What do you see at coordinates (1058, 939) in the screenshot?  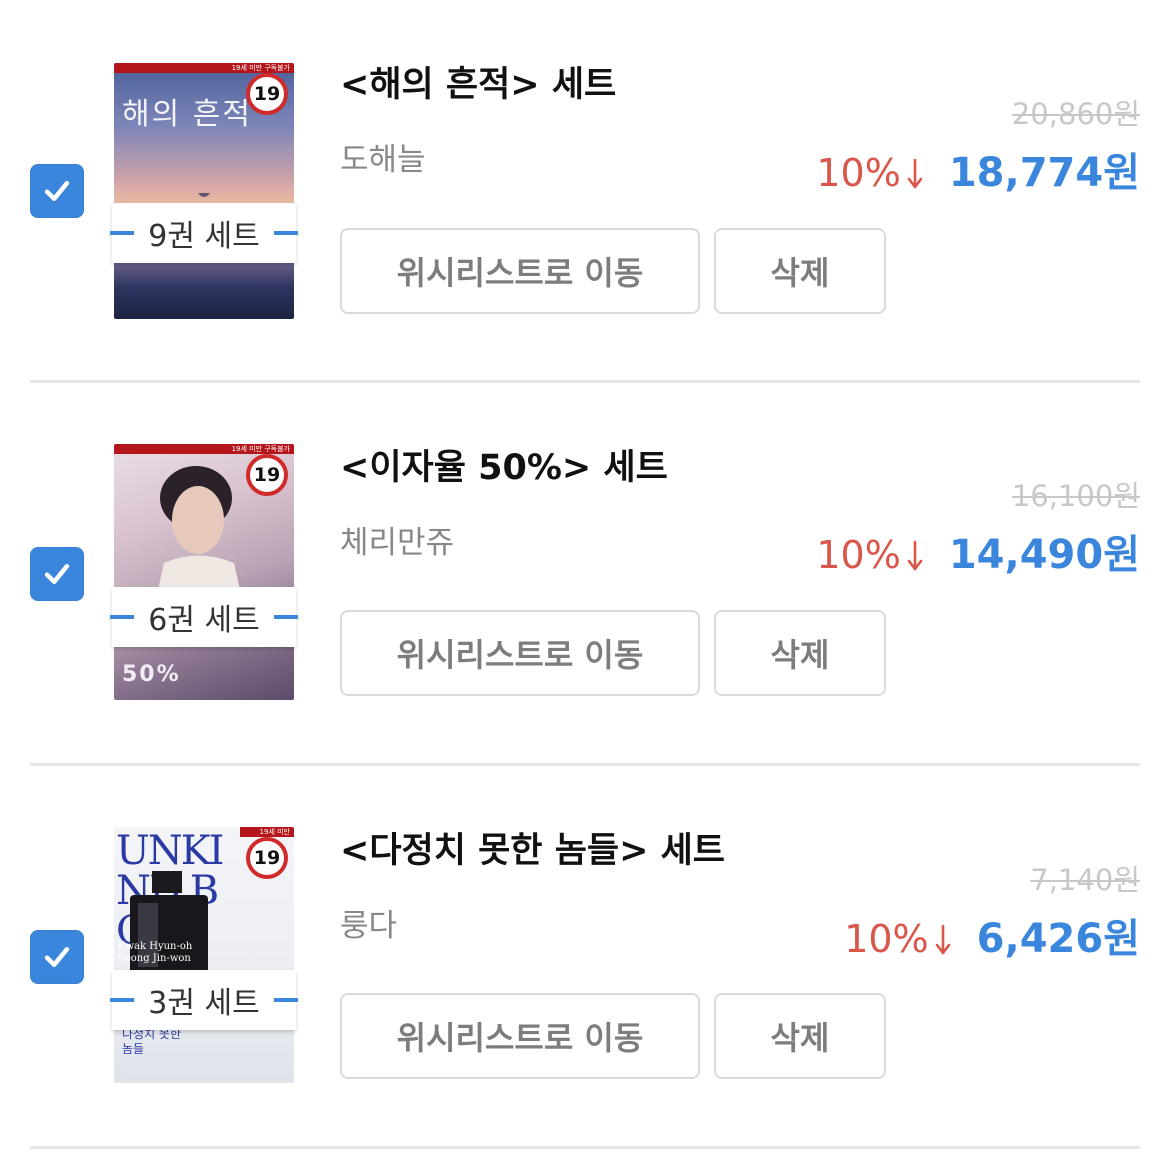 I see `sale-price: 6,426원` at bounding box center [1058, 939].